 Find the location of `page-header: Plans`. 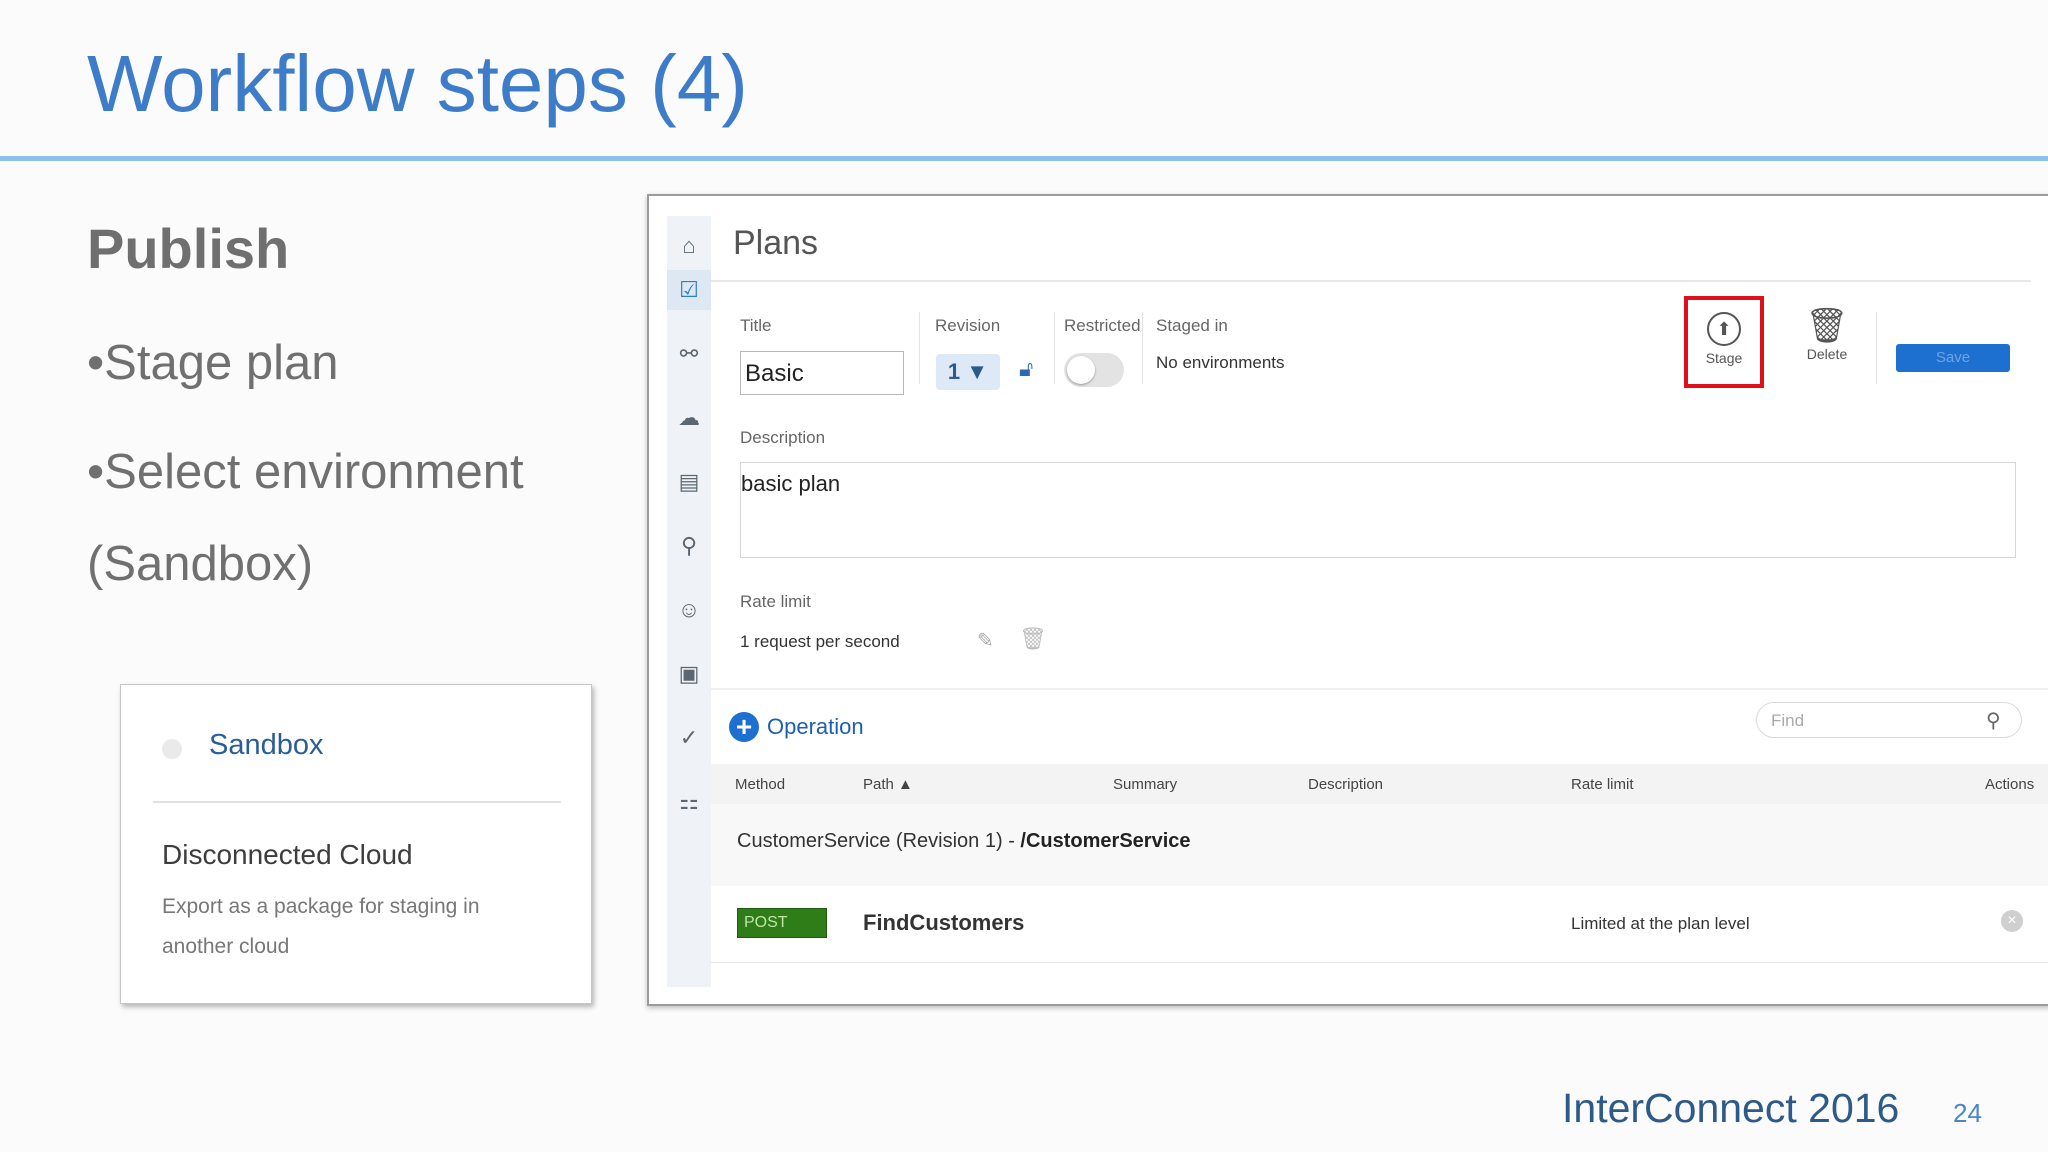

page-header: Plans is located at coordinates (776, 243).